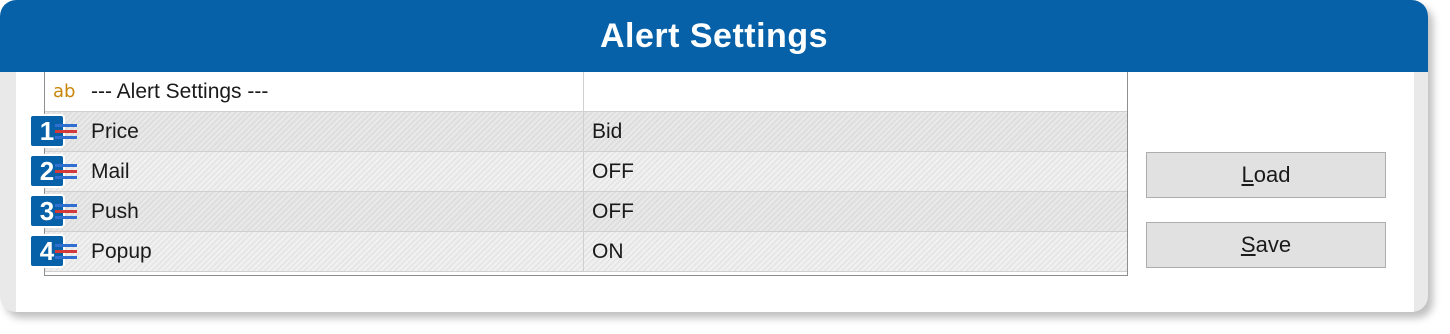 This screenshot has width=1450, height=334. Describe the element at coordinates (314, 251) in the screenshot. I see `name-cell: Popup` at that location.